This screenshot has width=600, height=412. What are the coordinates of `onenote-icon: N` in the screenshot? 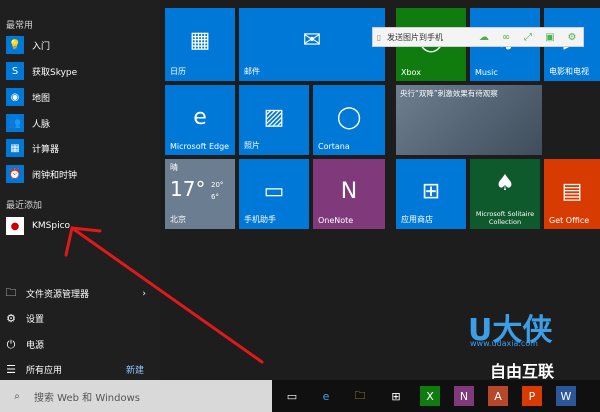 It's located at (349, 191).